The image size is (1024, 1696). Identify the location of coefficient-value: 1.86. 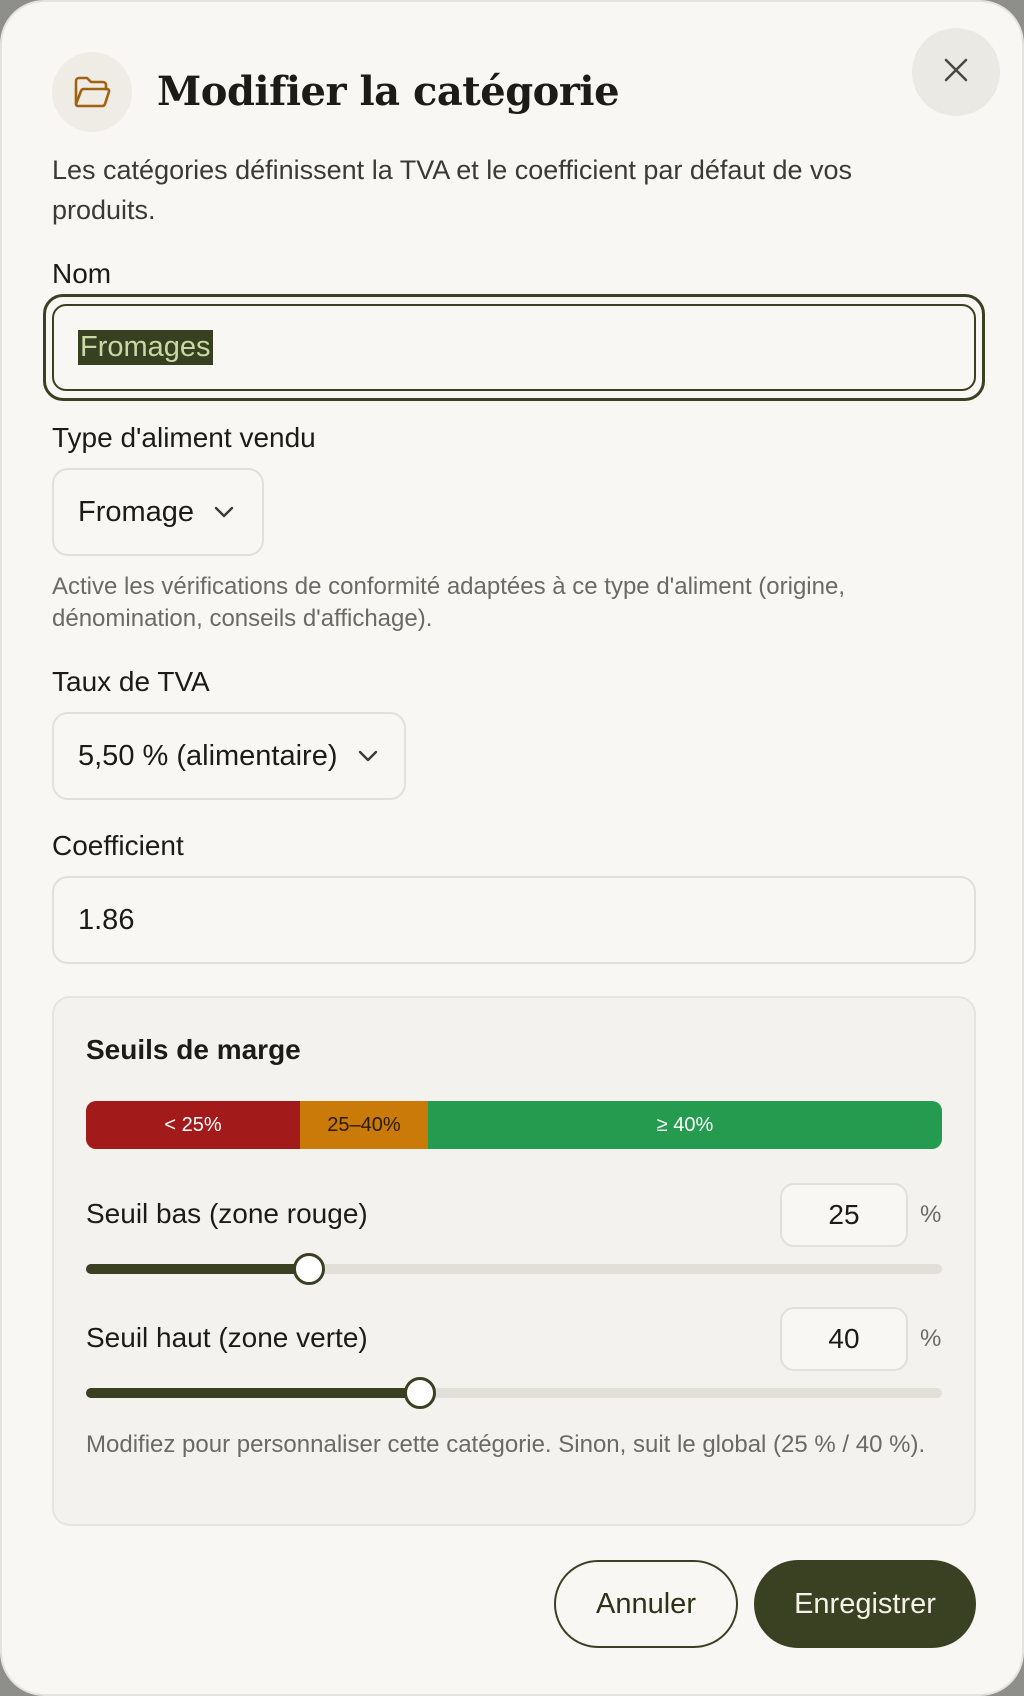
(106, 919).